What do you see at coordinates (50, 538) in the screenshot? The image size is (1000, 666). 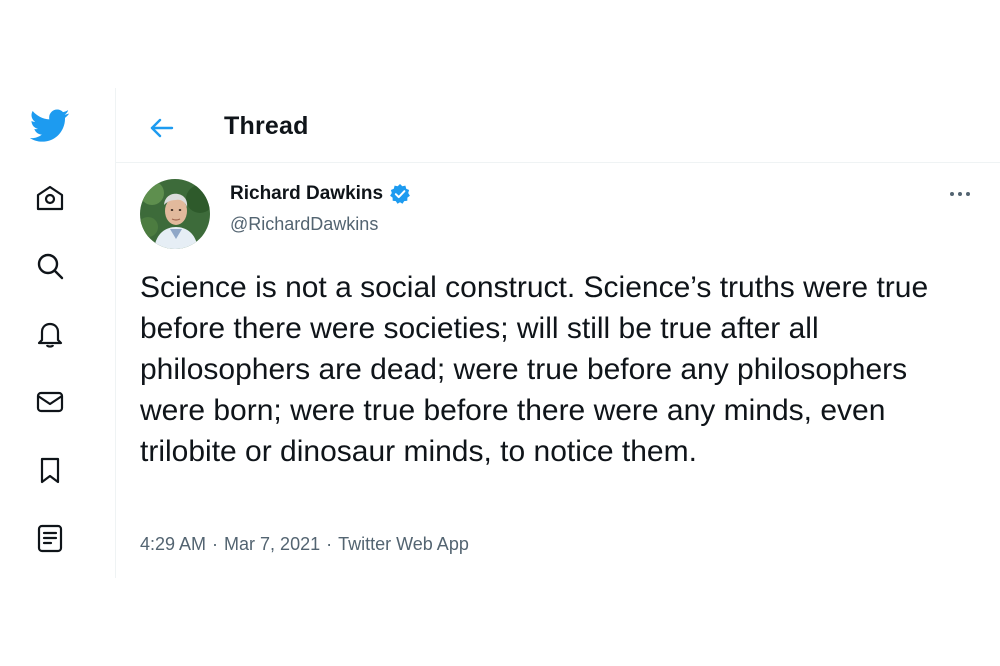 I see `lists-icon` at bounding box center [50, 538].